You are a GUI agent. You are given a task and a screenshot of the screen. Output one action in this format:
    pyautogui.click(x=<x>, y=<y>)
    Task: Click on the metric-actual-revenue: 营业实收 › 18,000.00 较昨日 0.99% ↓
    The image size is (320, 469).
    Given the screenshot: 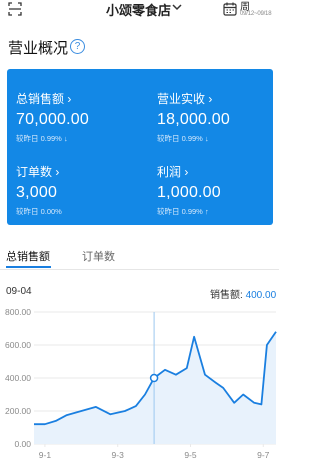 What is the action you would take?
    pyautogui.click(x=193, y=117)
    